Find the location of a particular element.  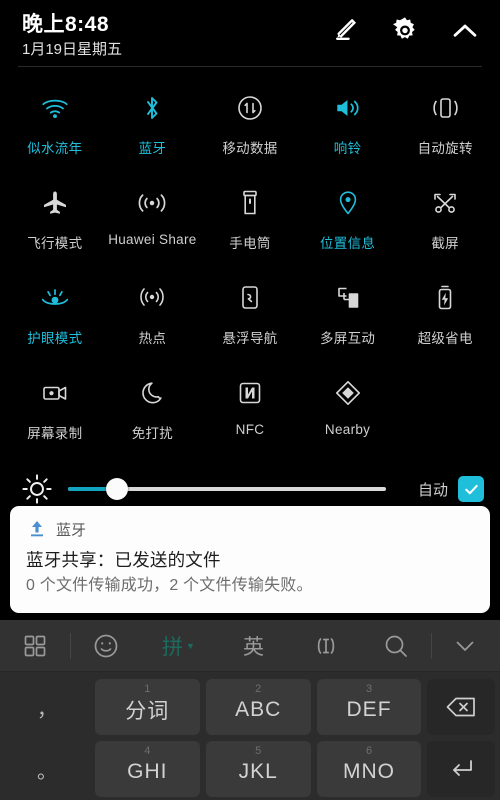

quick-toggle-label: 热点 is located at coordinates (152, 338).